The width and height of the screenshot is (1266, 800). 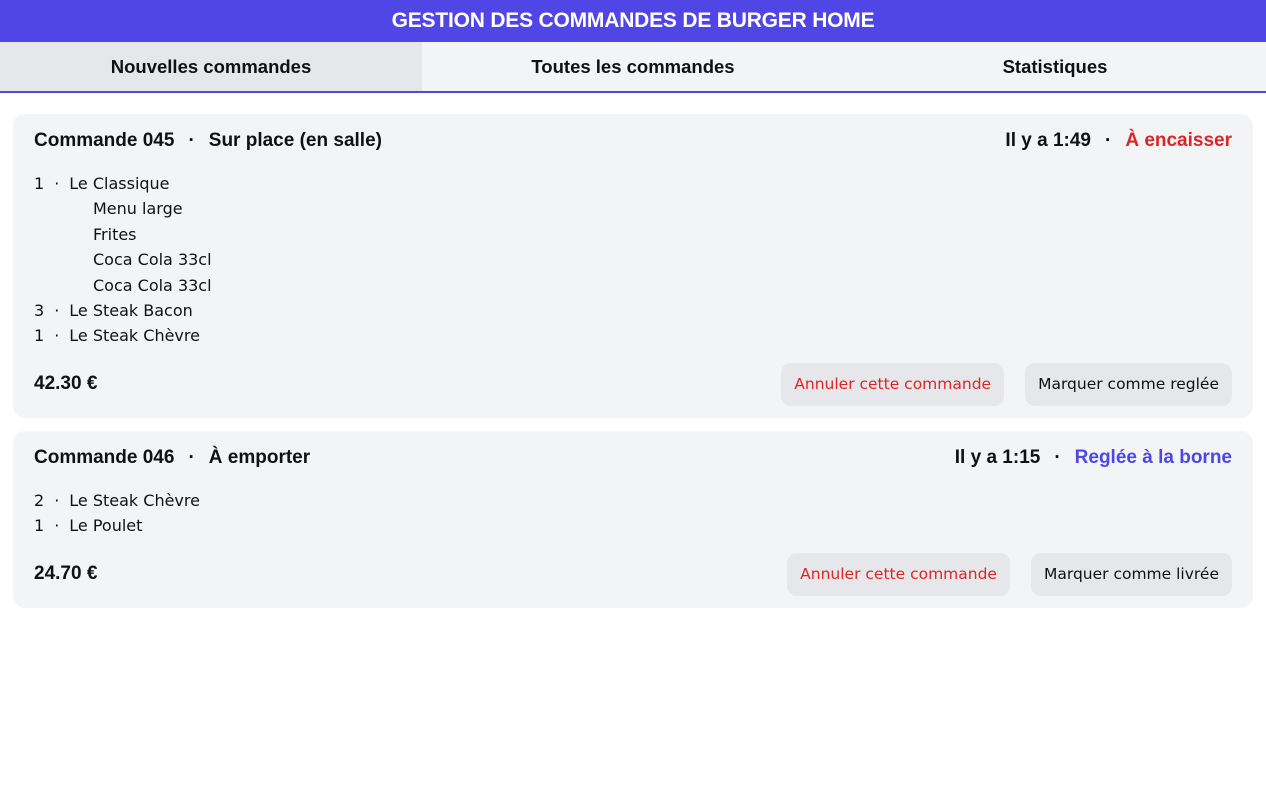 I want to click on item-name: Le Classique, so click(x=119, y=183).